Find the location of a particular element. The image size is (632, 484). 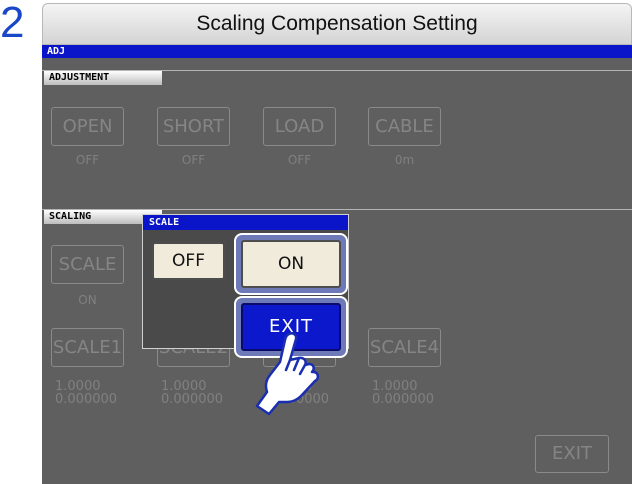

scale4-value-b: 0.000000 is located at coordinates (403, 399).